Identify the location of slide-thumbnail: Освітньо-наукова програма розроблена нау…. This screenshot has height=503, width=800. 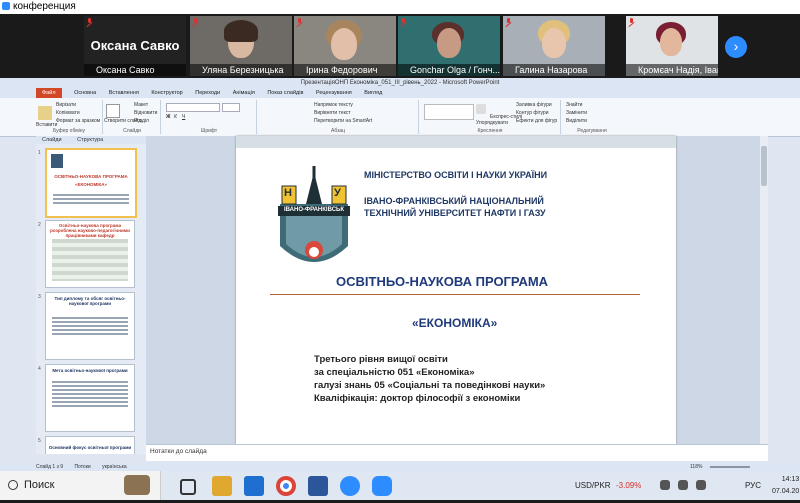
(90, 254).